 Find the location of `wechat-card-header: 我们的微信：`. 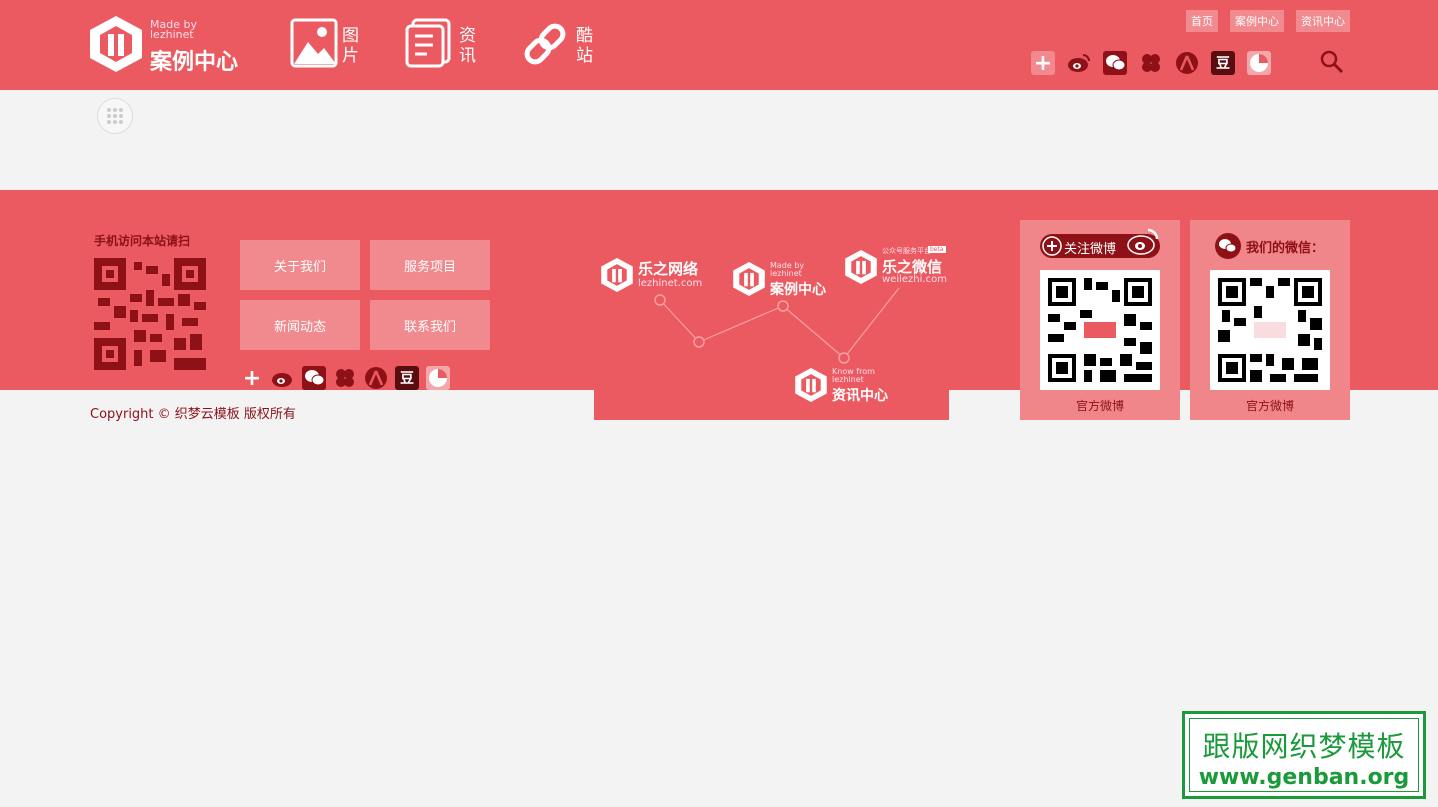

wechat-card-header: 我们的微信： is located at coordinates (1279, 245).